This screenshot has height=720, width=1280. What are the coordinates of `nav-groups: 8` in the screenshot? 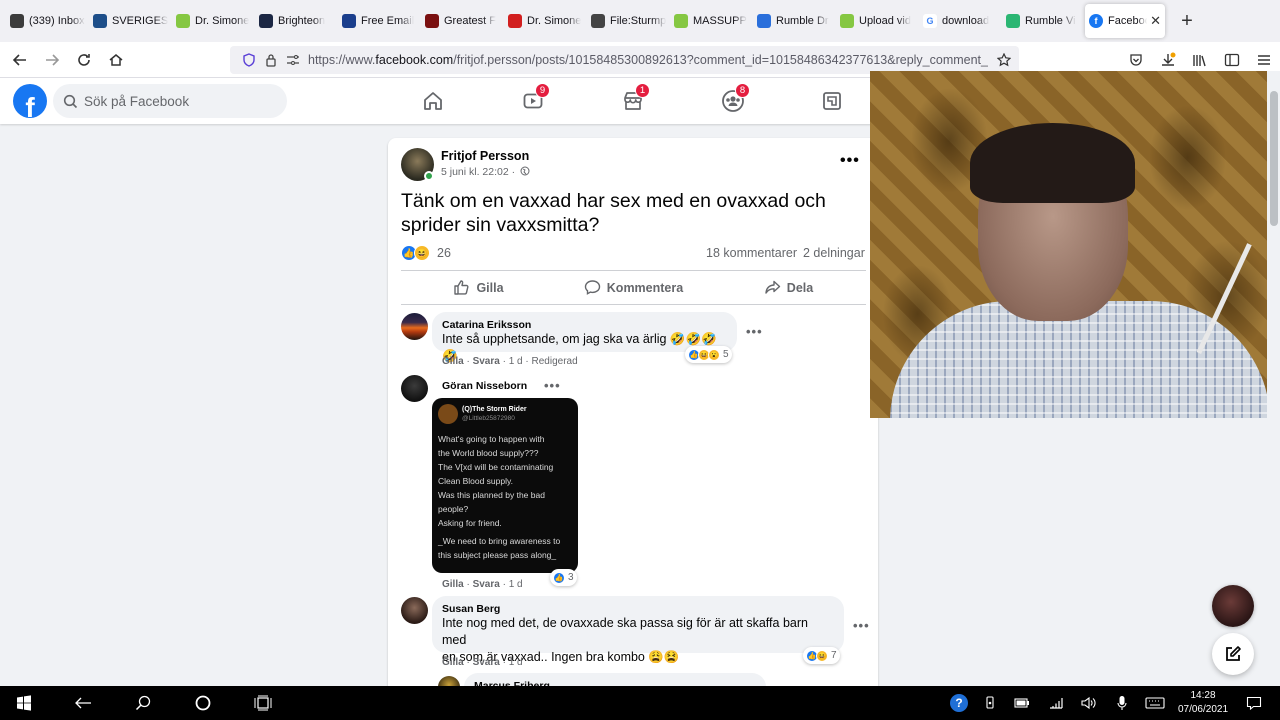 It's located at (733, 100).